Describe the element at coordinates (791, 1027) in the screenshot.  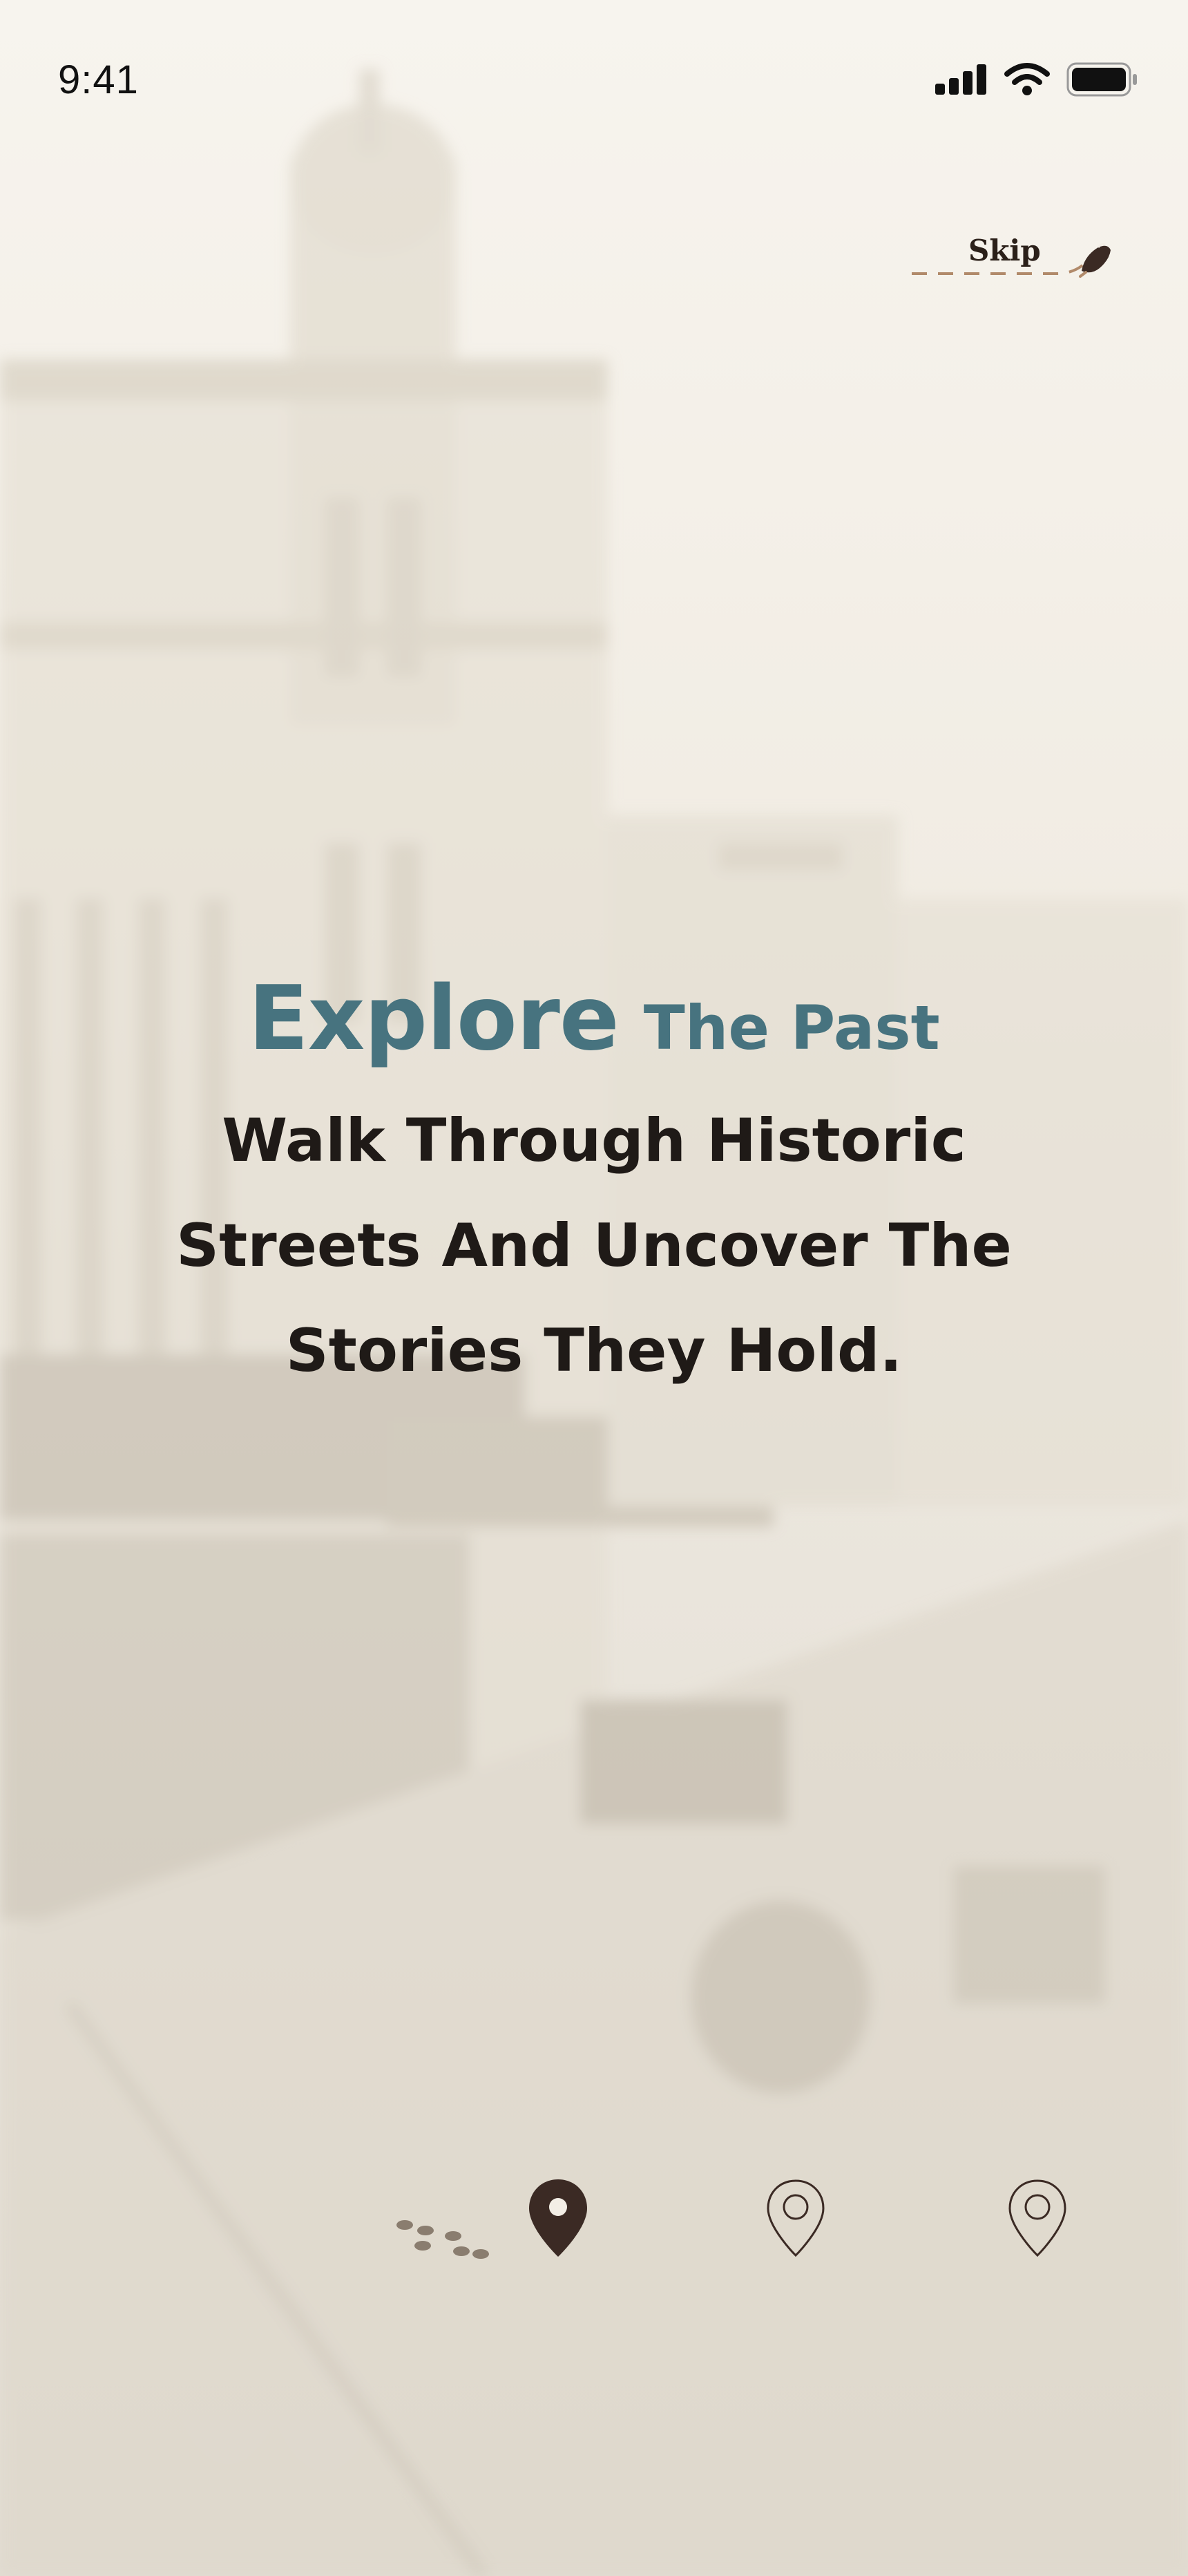
I see `hero-title-rest: The Past` at that location.